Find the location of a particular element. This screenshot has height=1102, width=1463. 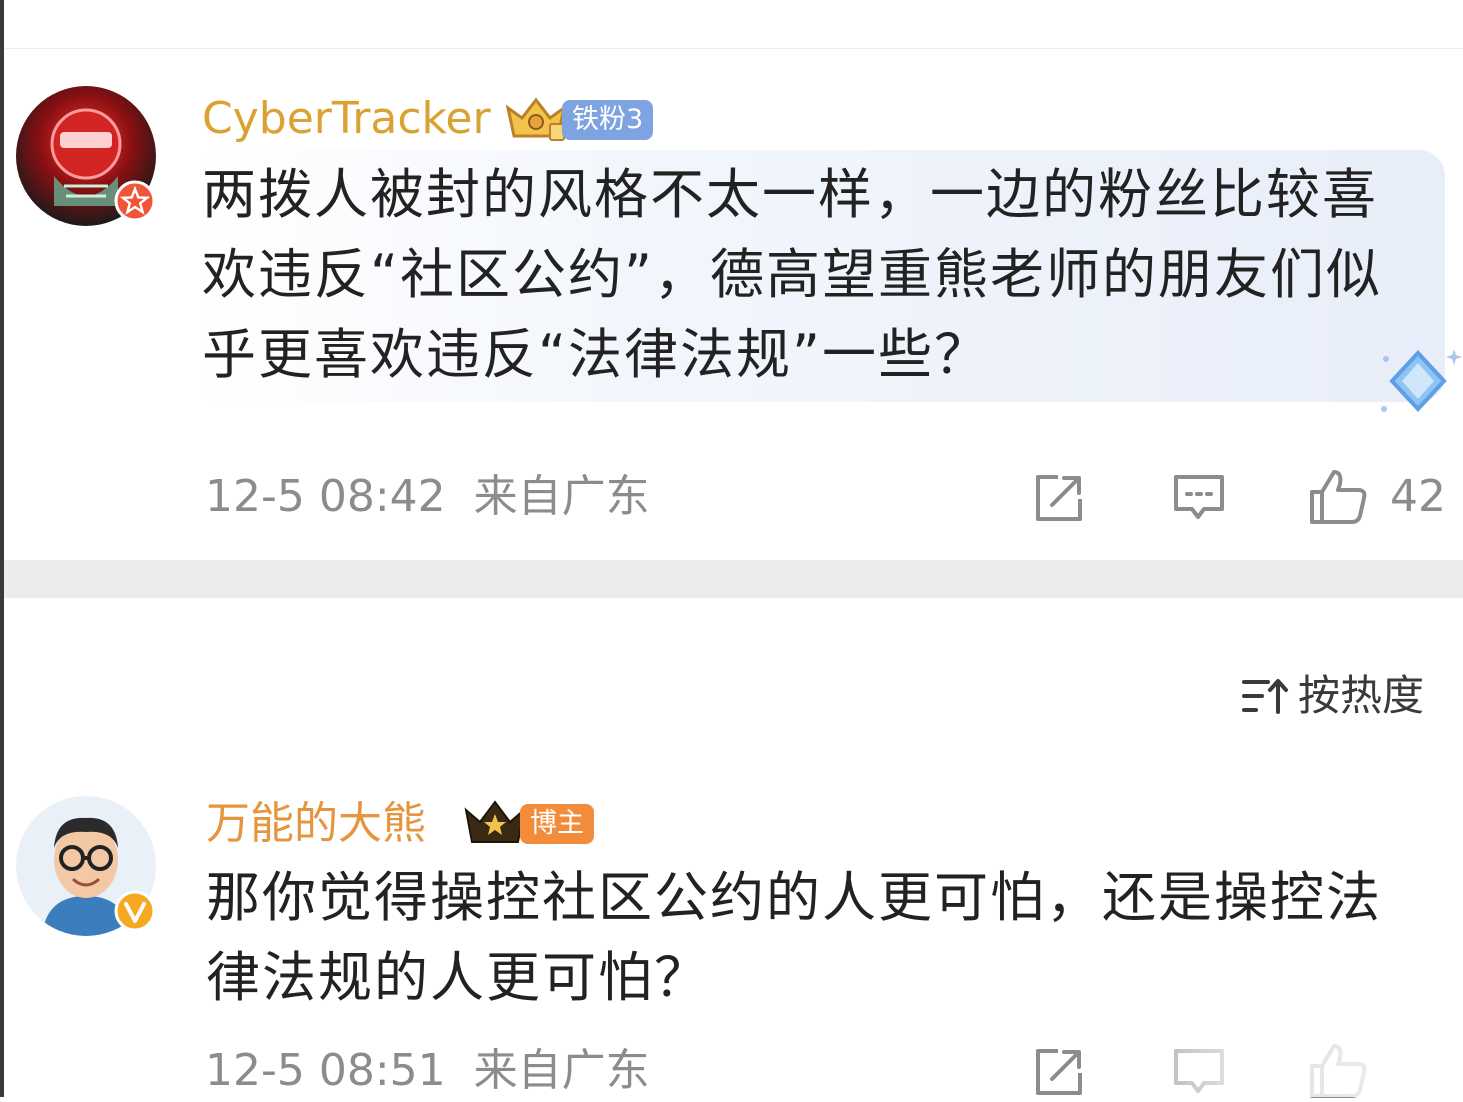

star-badge-icon is located at coordinates (135, 201).